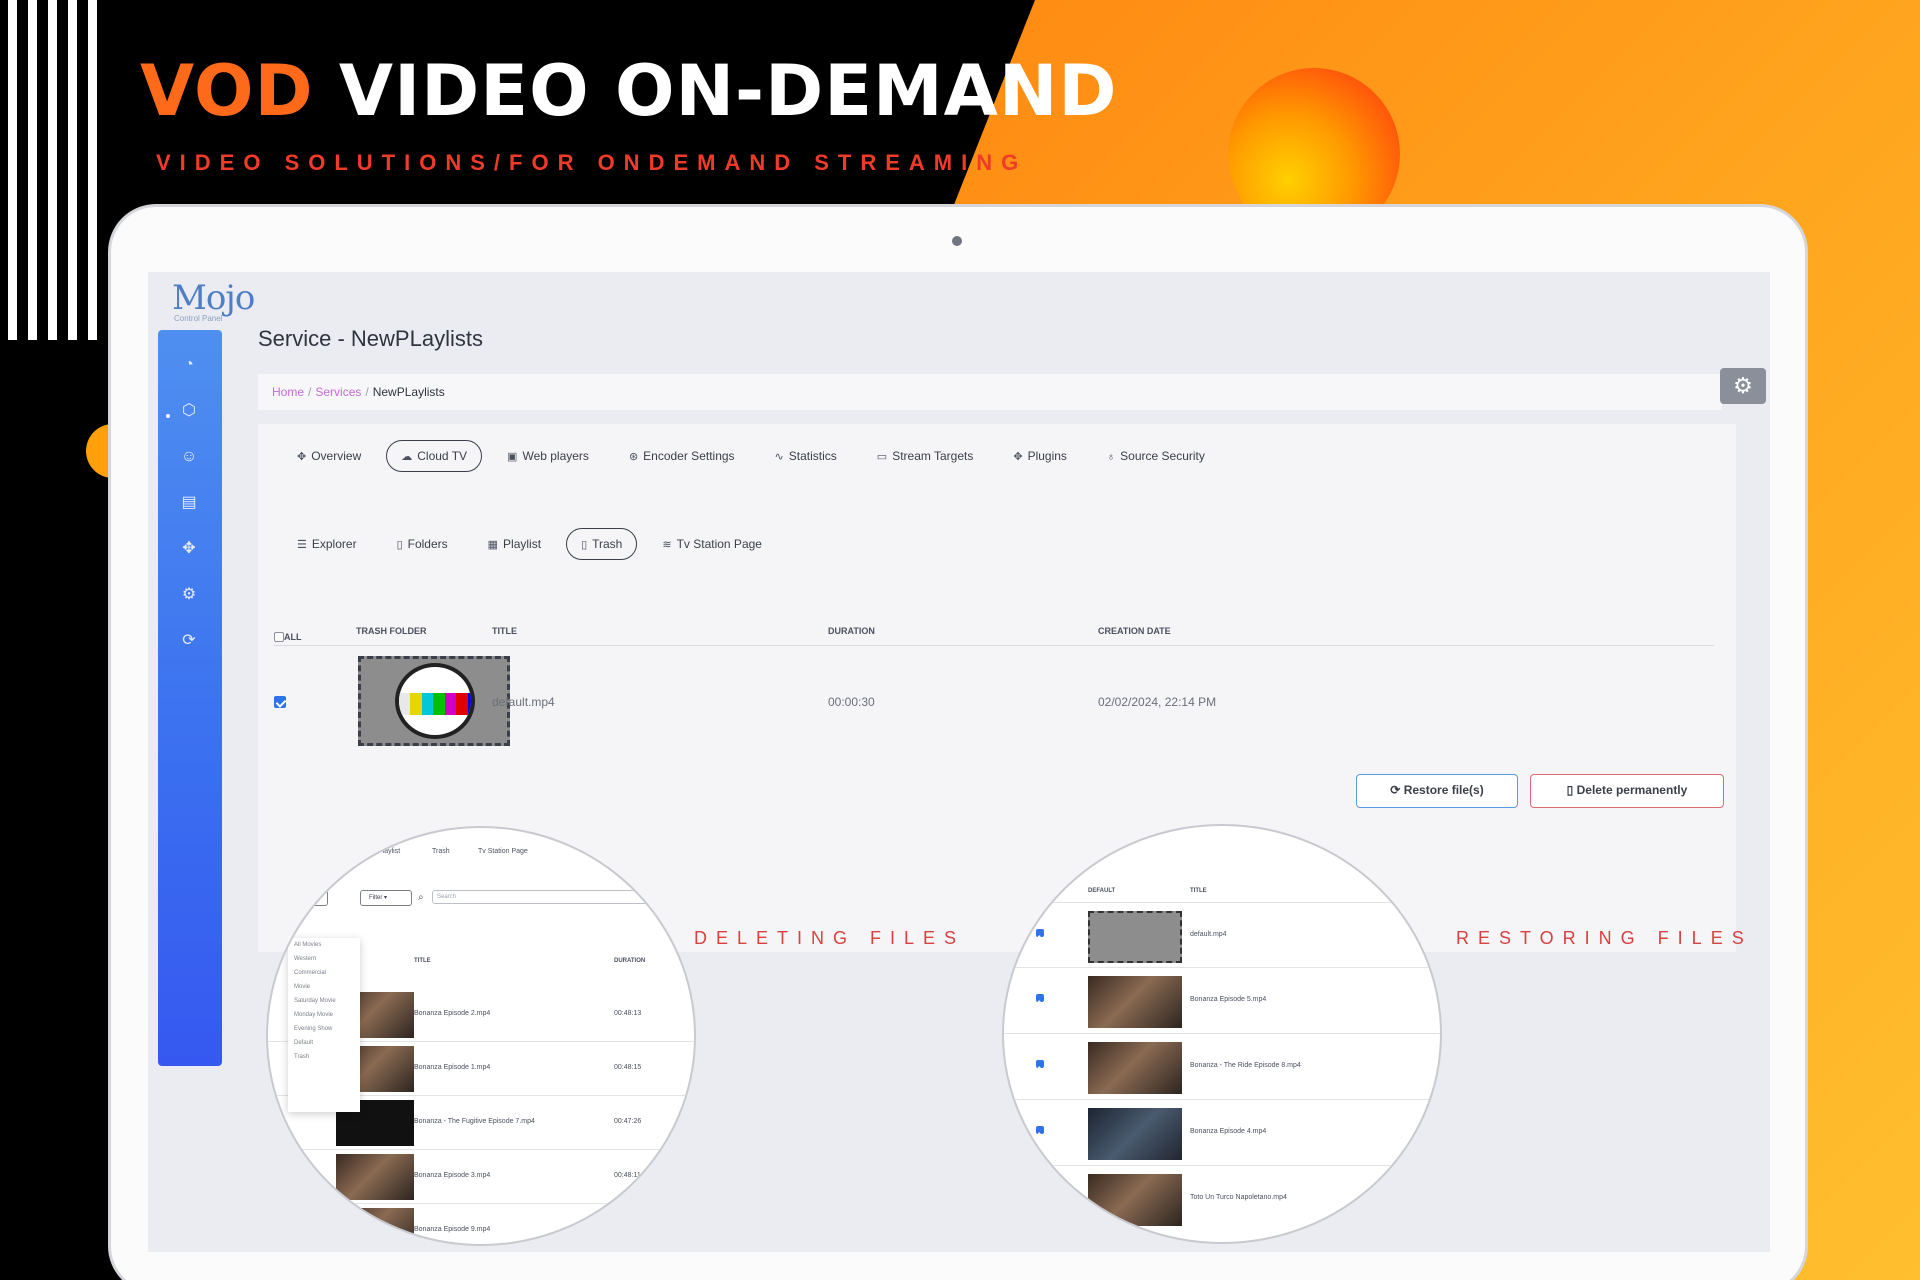 Image resolution: width=1920 pixels, height=1280 pixels. I want to click on search-icon: ⌕, so click(421, 897).